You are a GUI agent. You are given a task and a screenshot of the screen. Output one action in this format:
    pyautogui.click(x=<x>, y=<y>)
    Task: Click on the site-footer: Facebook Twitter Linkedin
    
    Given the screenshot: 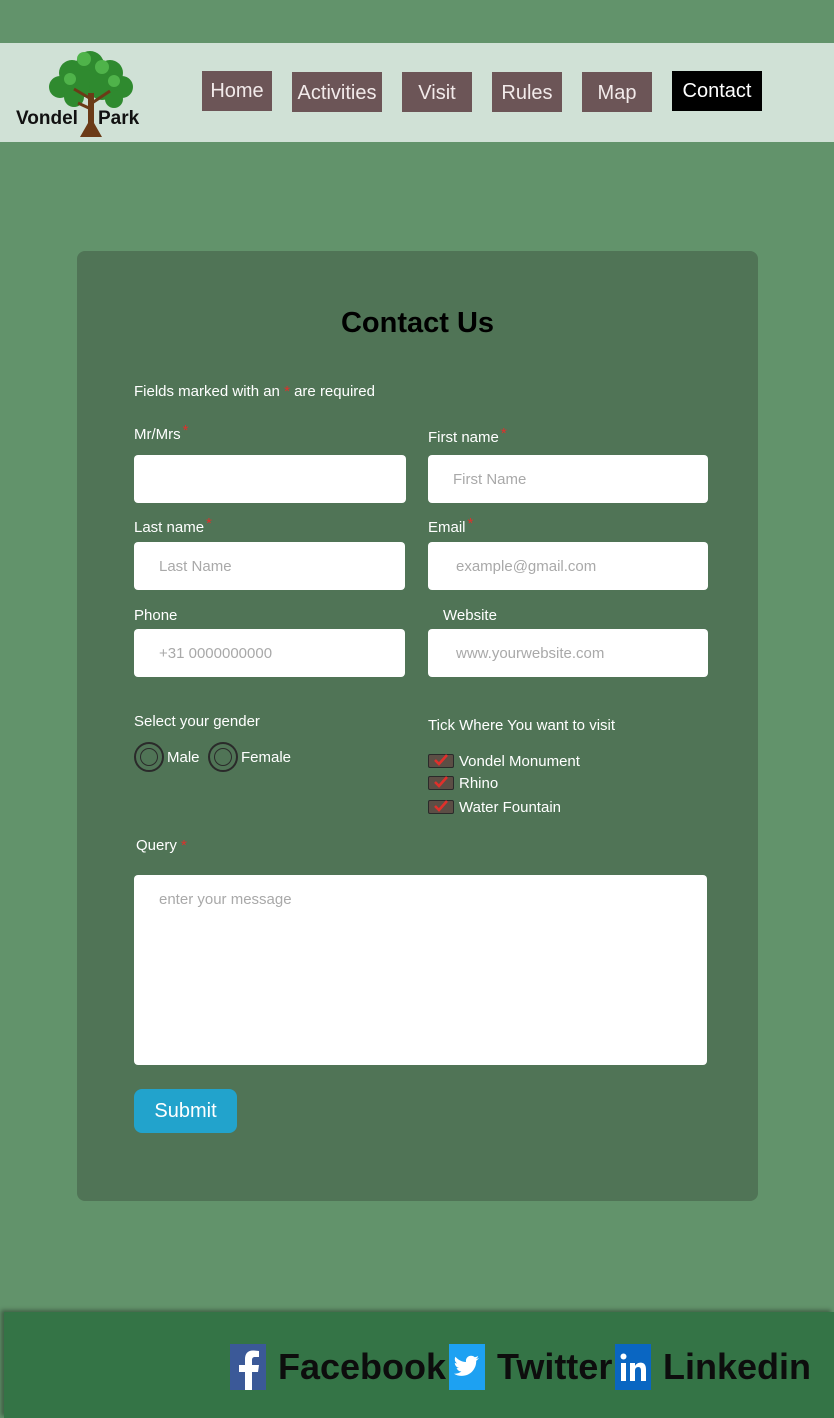 What is the action you would take?
    pyautogui.click(x=419, y=1365)
    